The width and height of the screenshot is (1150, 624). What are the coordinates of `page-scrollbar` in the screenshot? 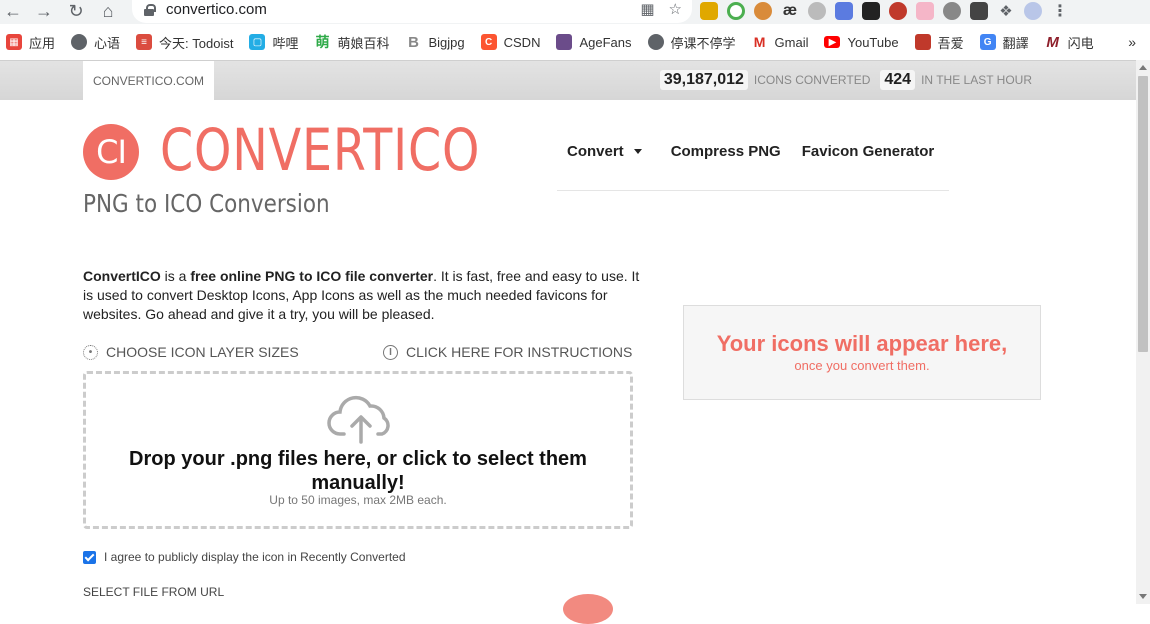 It's located at (1143, 332).